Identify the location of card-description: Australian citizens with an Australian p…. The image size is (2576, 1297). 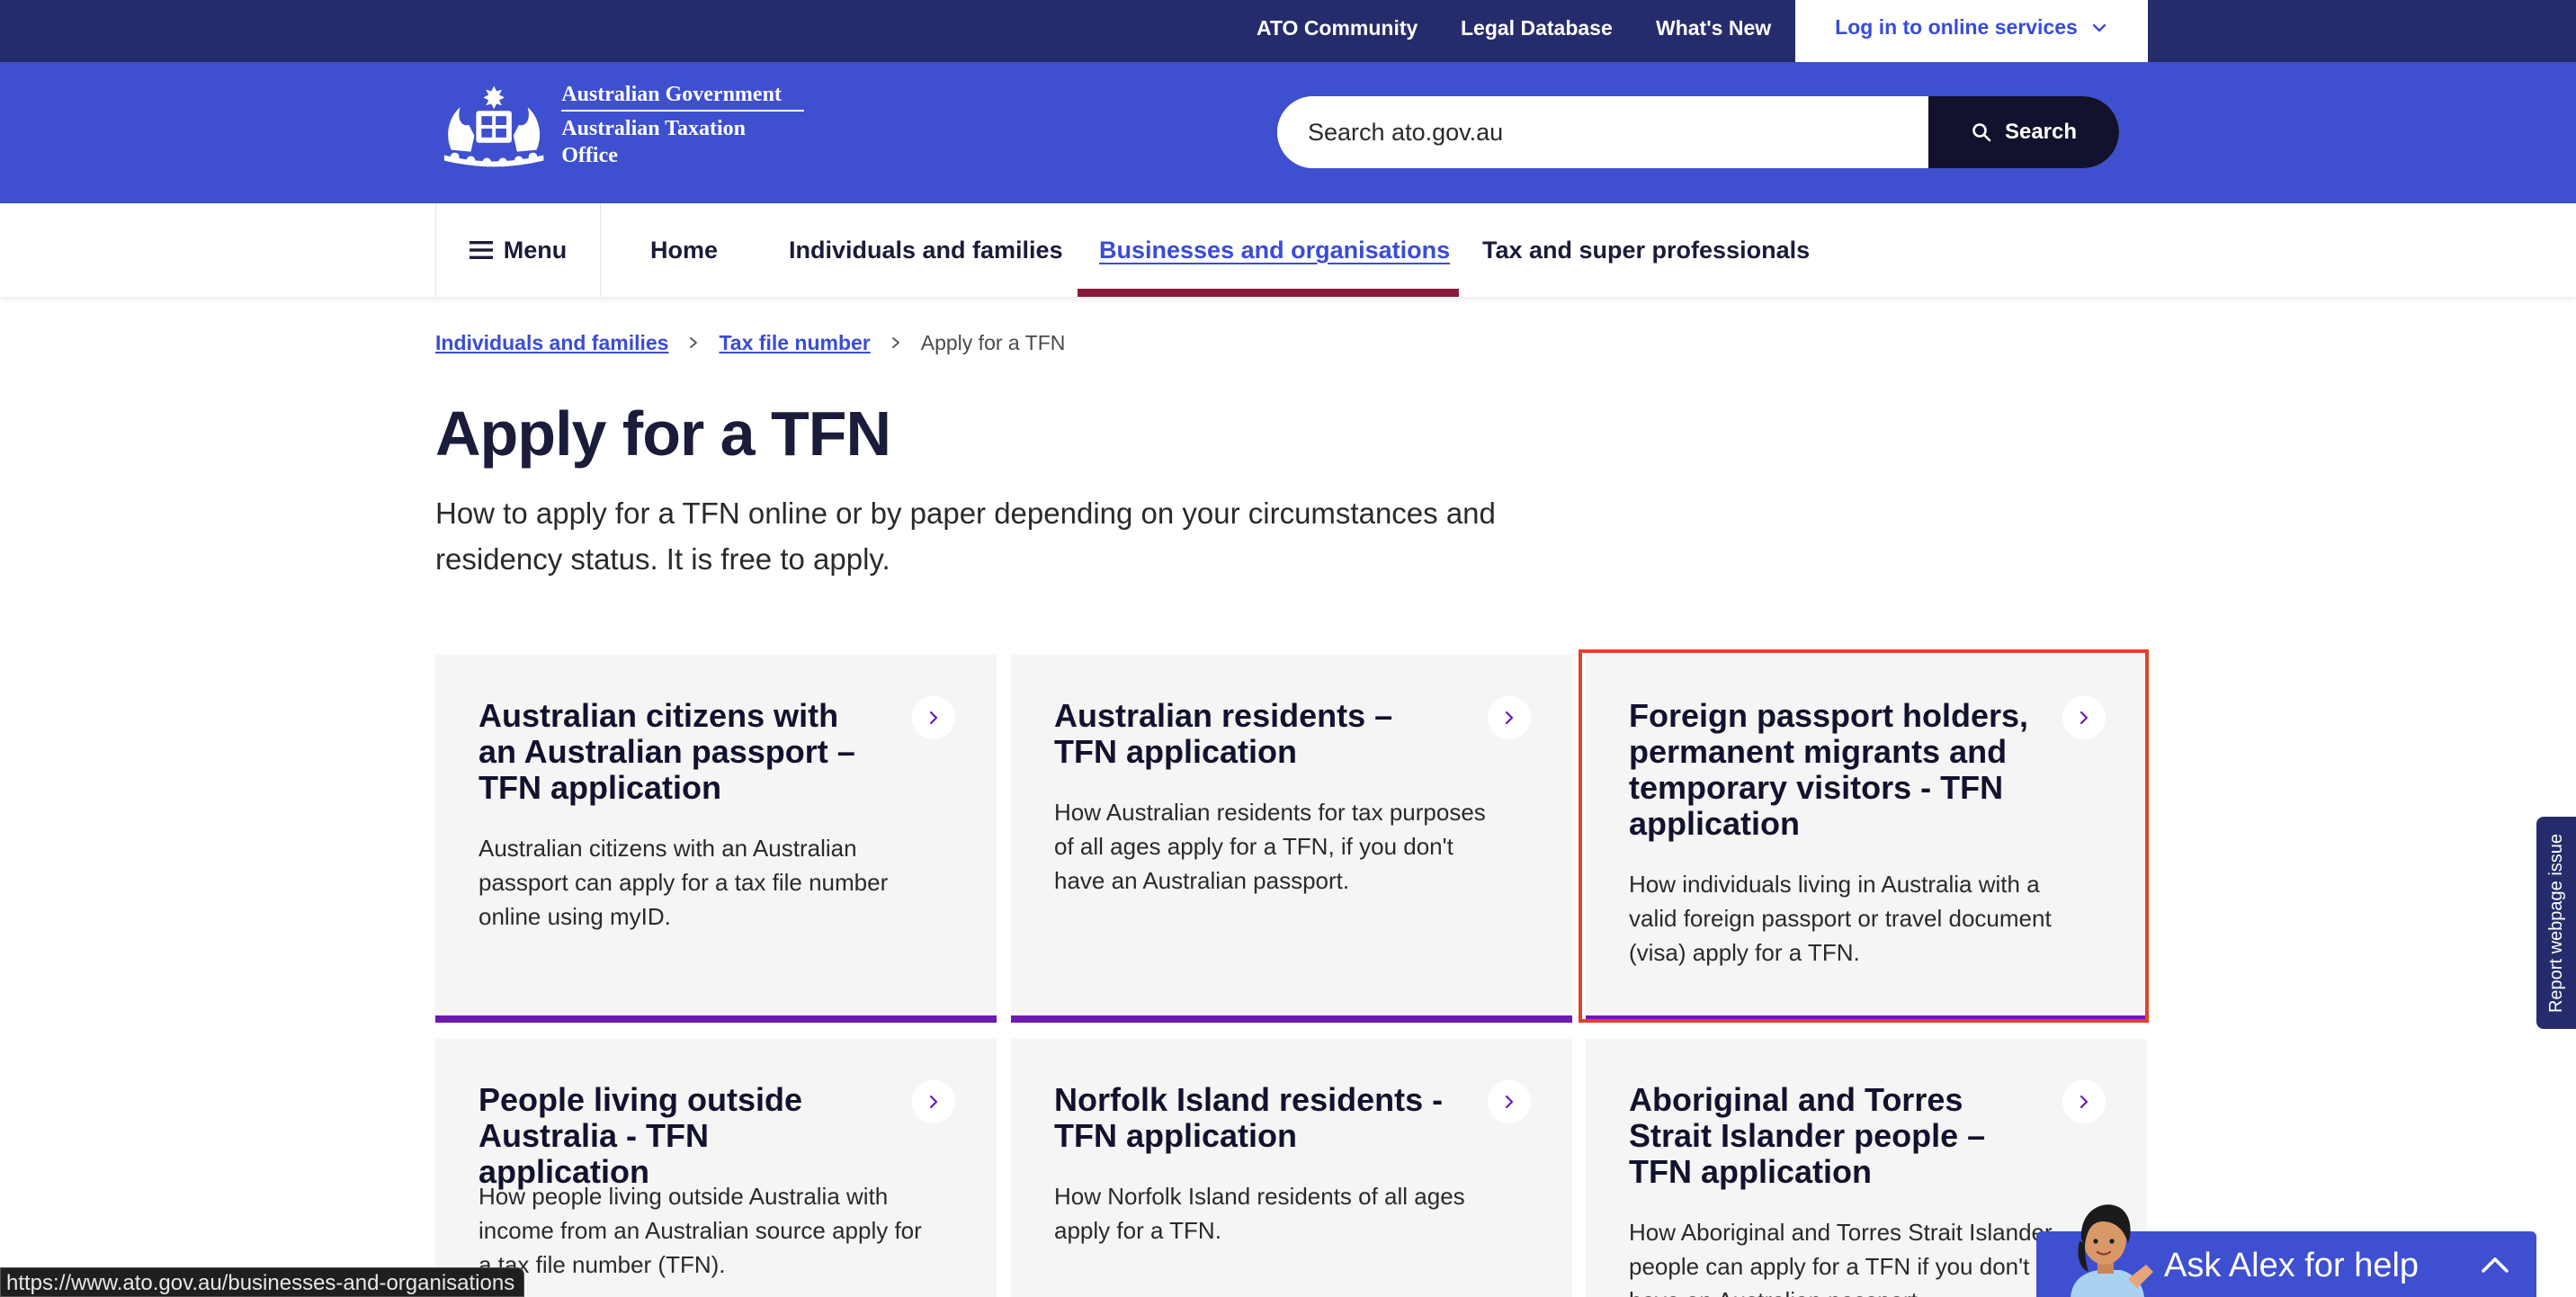
(684, 882).